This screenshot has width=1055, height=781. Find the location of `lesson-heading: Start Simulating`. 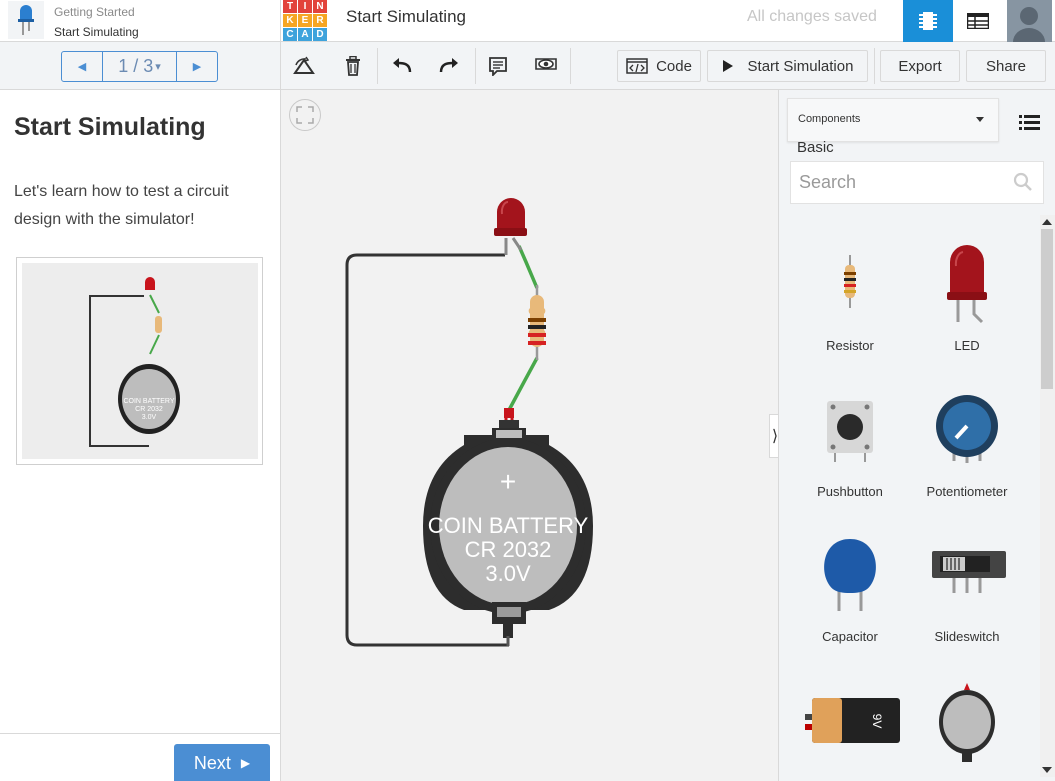

lesson-heading: Start Simulating is located at coordinates (110, 127).